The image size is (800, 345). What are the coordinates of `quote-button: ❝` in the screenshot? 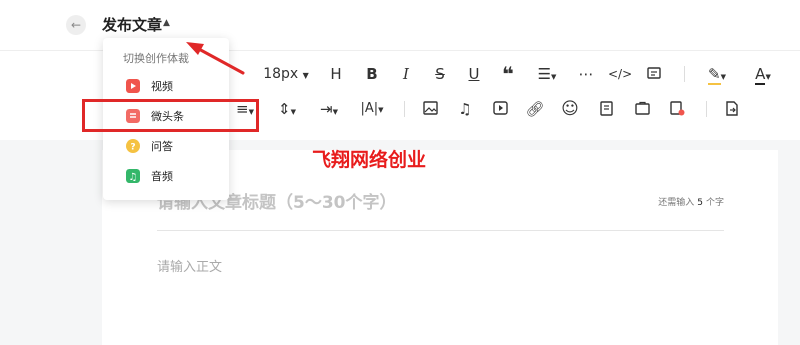 It's located at (508, 74).